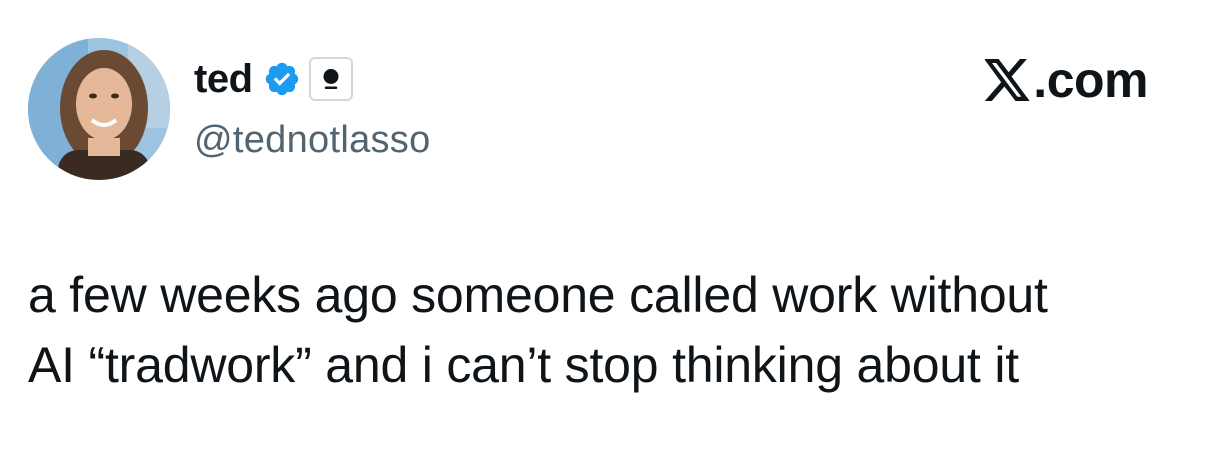  I want to click on brand-domain: .com, so click(1090, 80).